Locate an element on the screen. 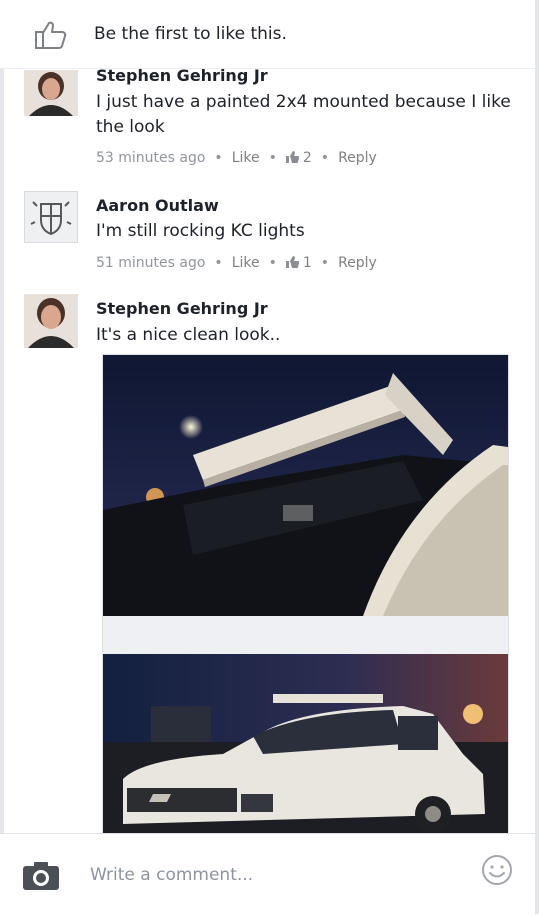 This screenshot has height=915, width=539. comment-meta: 53 minutes ago • Like • 2 • Reply is located at coordinates (236, 158).